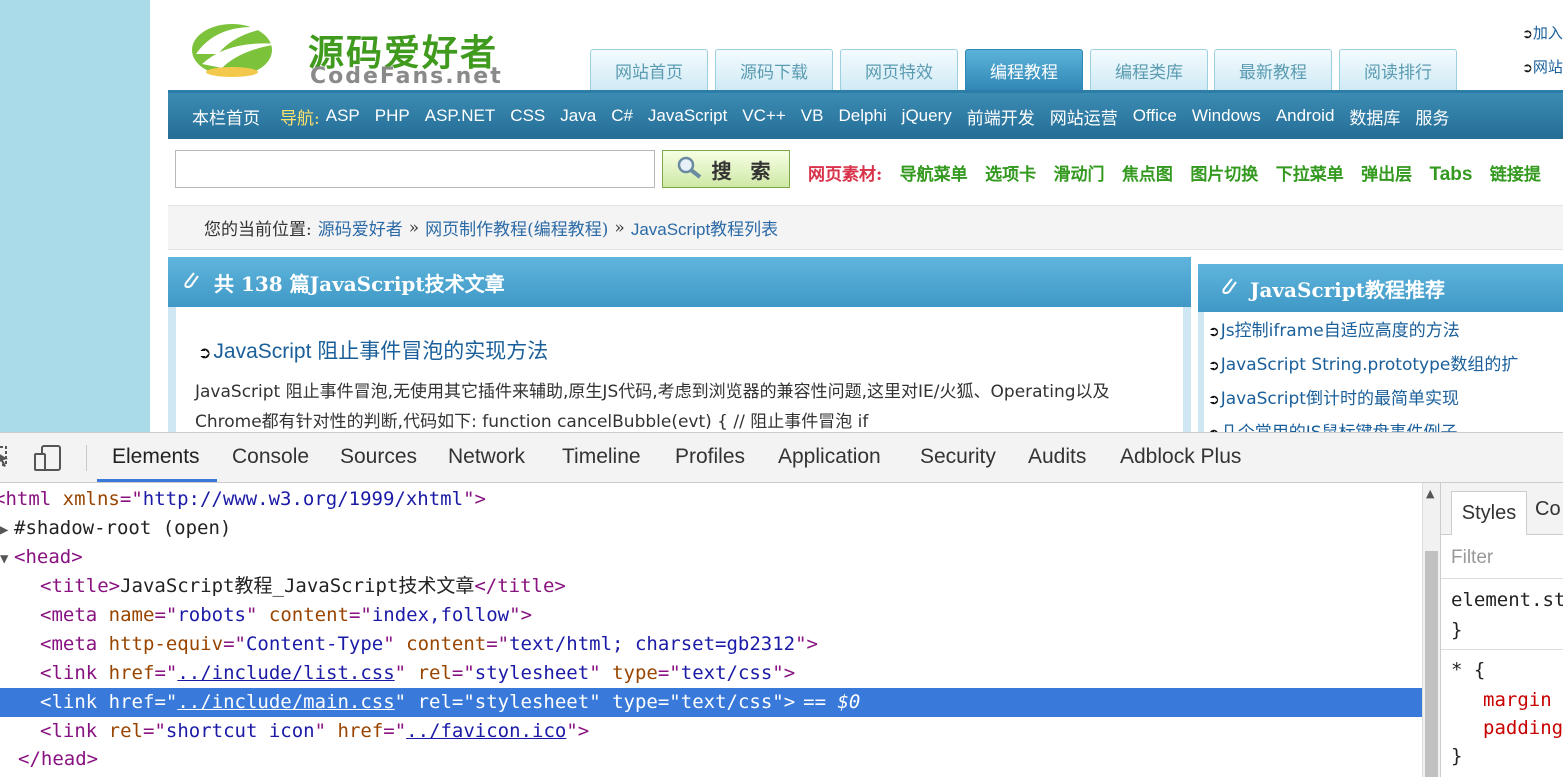  Describe the element at coordinates (360, 227) in the screenshot. I see `breadcrumb-link-home: 源码爱好者` at that location.